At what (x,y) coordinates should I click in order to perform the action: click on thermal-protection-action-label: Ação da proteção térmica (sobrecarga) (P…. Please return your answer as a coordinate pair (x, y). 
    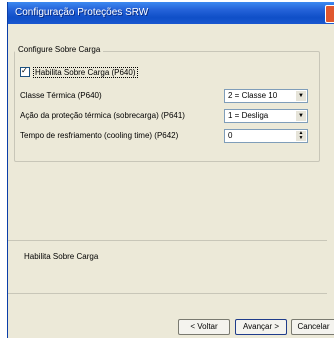
    Looking at the image, I should click on (102, 115).